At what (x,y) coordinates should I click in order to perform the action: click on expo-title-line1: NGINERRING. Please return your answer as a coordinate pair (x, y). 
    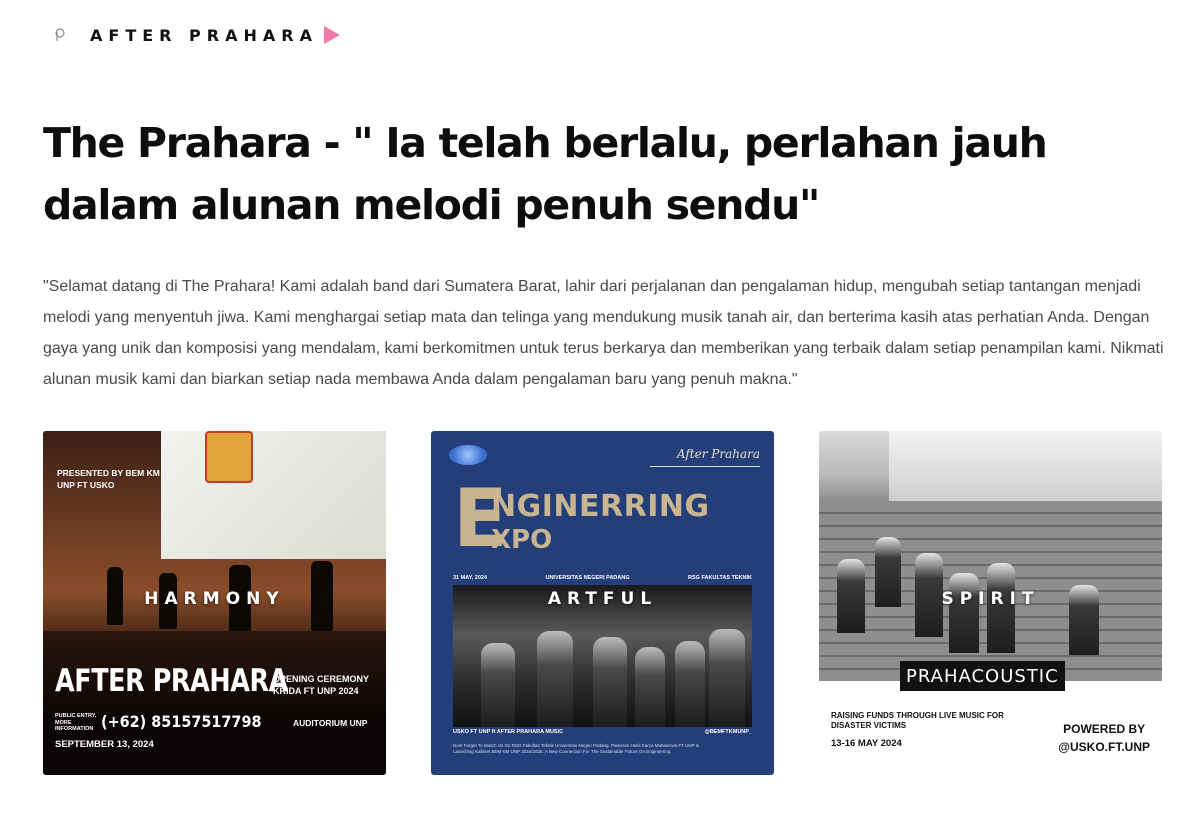
    Looking at the image, I should click on (600, 506).